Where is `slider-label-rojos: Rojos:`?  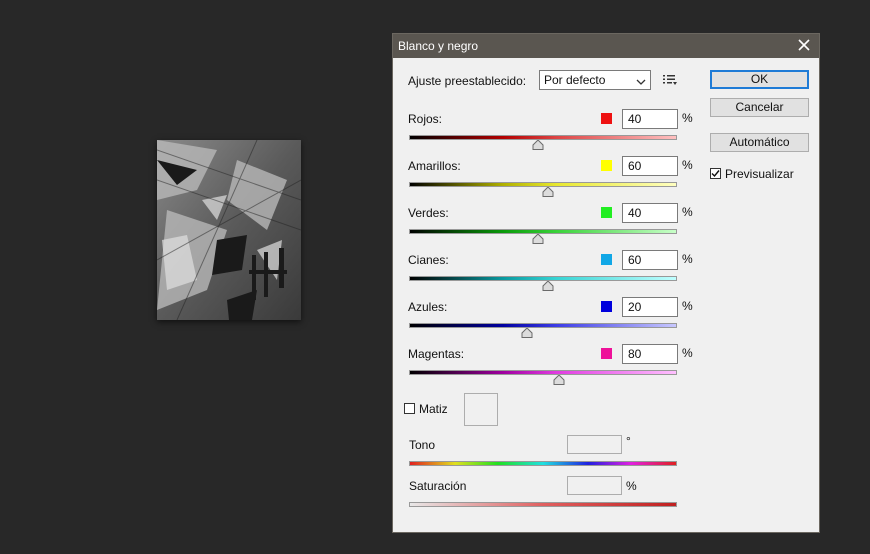
slider-label-rojos: Rojos: is located at coordinates (425, 119).